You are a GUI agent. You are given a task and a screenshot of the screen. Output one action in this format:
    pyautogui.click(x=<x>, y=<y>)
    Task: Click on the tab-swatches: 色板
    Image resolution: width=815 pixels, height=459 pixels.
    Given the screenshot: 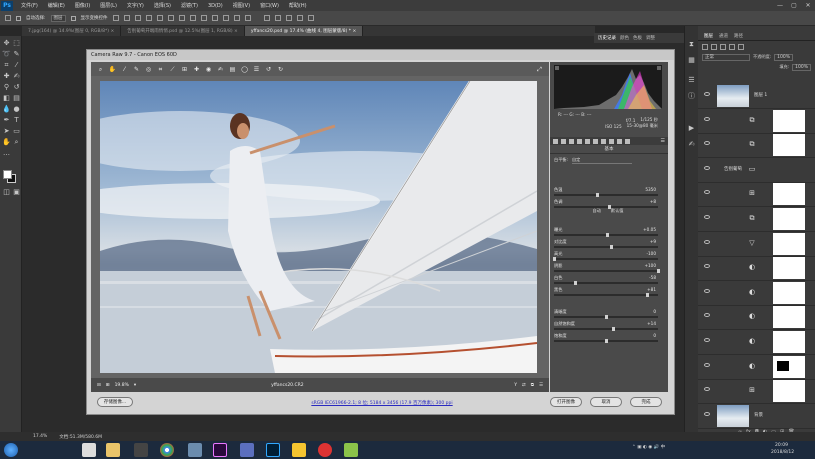 What is the action you would take?
    pyautogui.click(x=637, y=38)
    